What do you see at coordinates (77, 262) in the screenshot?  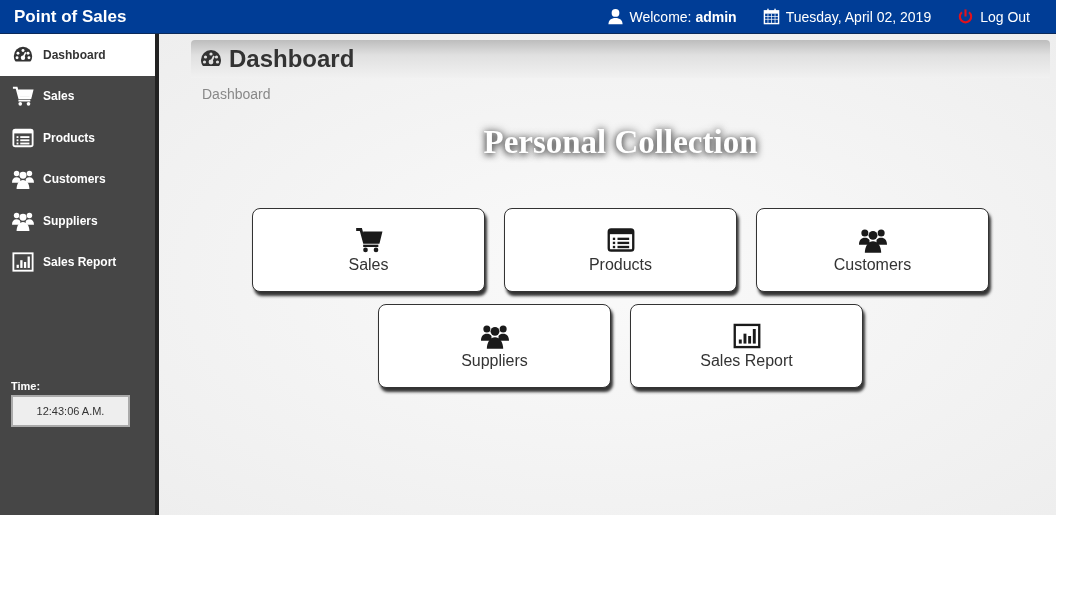 I see `sidebar-item: Sales Report` at bounding box center [77, 262].